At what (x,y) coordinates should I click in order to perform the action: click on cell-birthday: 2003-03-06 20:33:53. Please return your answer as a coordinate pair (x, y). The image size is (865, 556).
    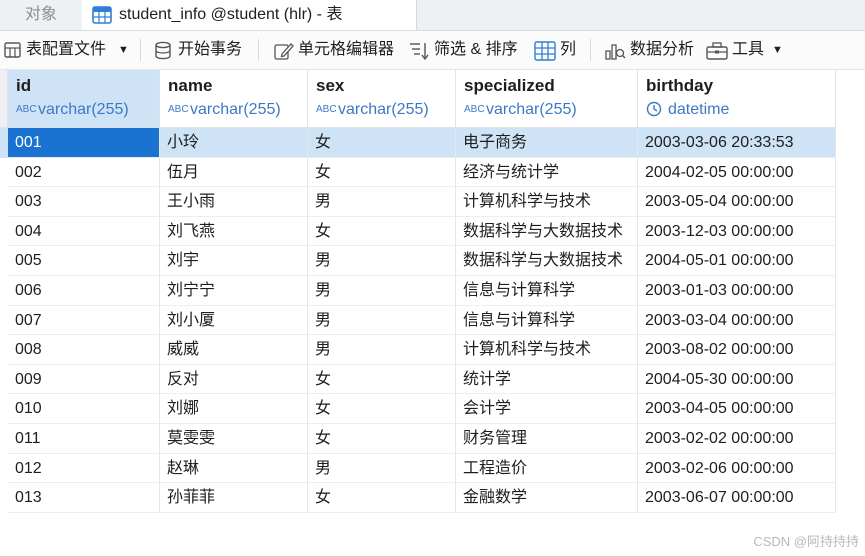
    Looking at the image, I should click on (737, 143).